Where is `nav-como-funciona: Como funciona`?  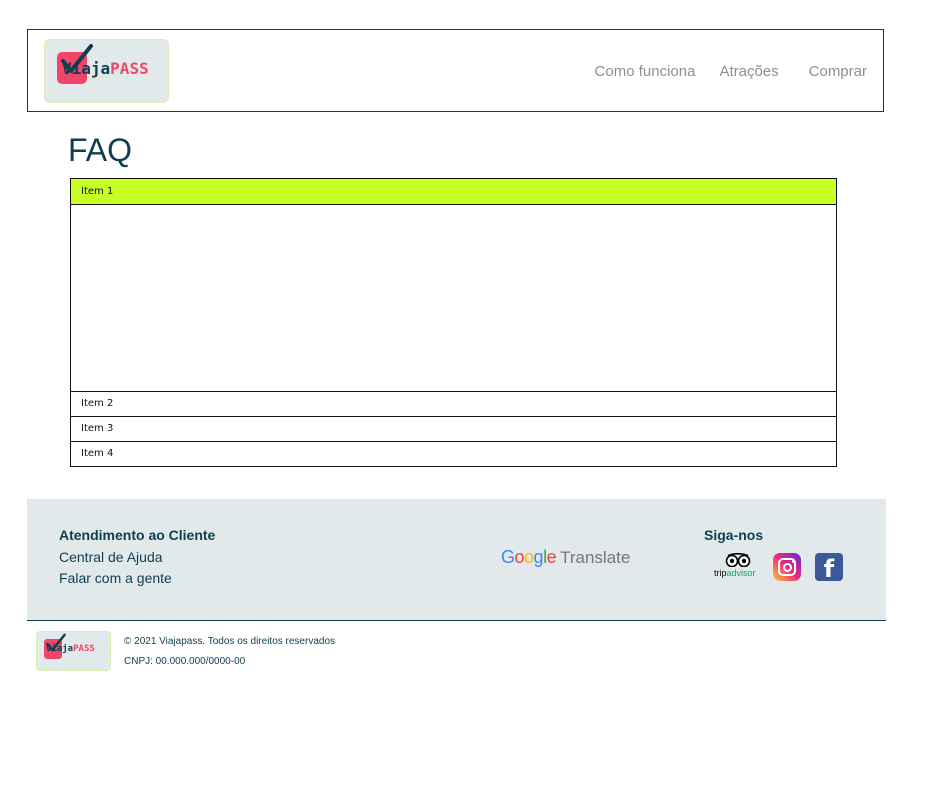
nav-como-funciona: Como funciona is located at coordinates (645, 71).